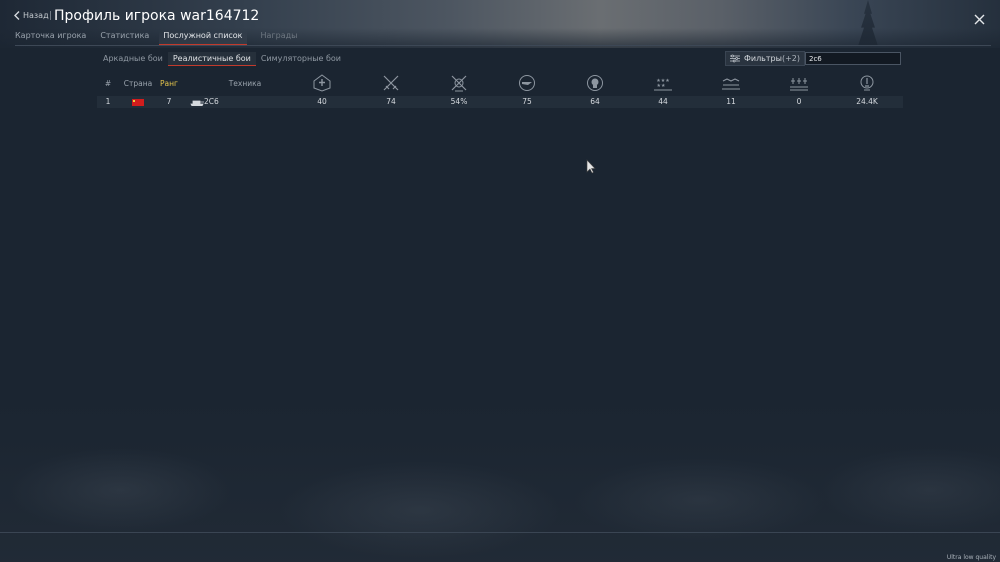 Image resolution: width=1000 pixels, height=562 pixels. I want to click on back-label: Назад, so click(36, 15).